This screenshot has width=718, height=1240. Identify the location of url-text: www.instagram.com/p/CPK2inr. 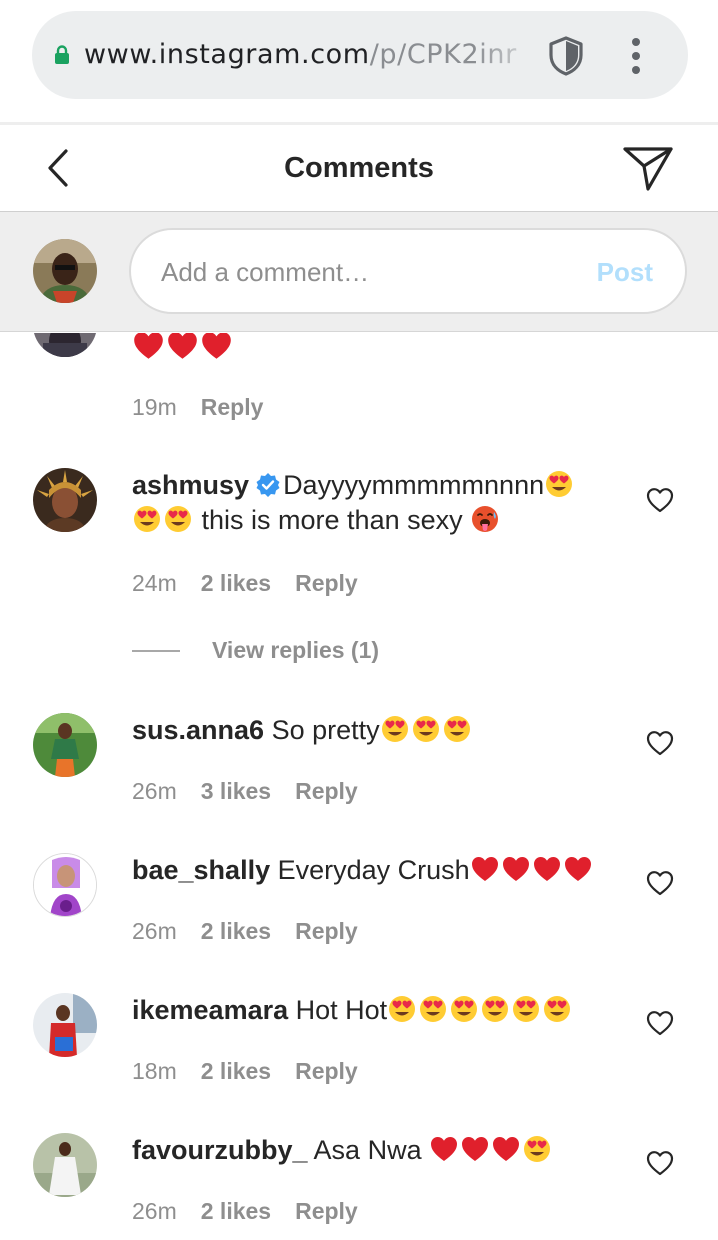
(314, 55).